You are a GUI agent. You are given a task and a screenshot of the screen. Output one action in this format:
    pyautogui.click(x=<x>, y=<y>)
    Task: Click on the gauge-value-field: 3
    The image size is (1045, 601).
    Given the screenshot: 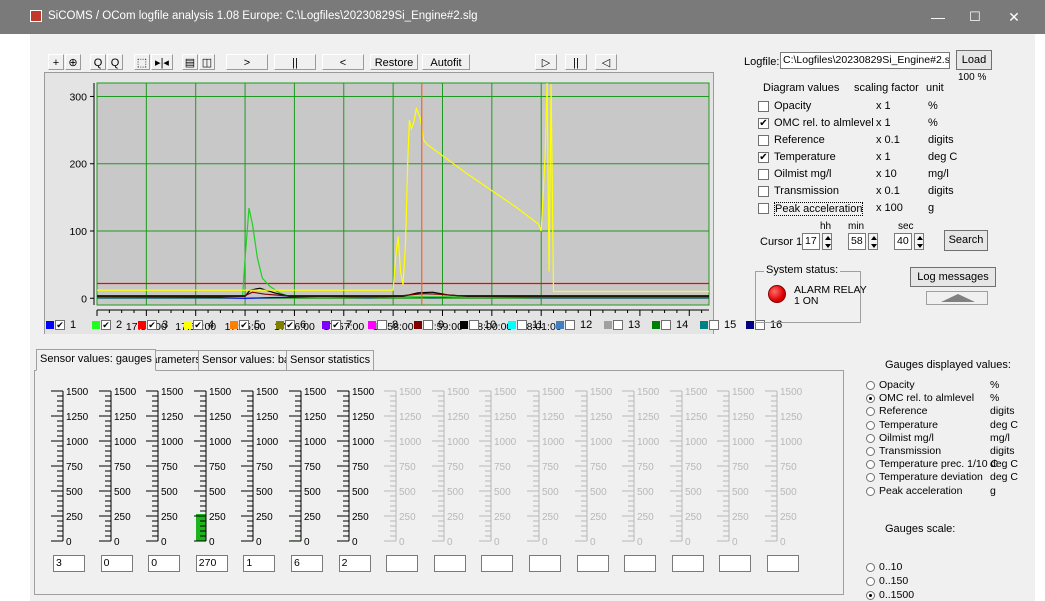 What is the action you would take?
    pyautogui.click(x=69, y=563)
    